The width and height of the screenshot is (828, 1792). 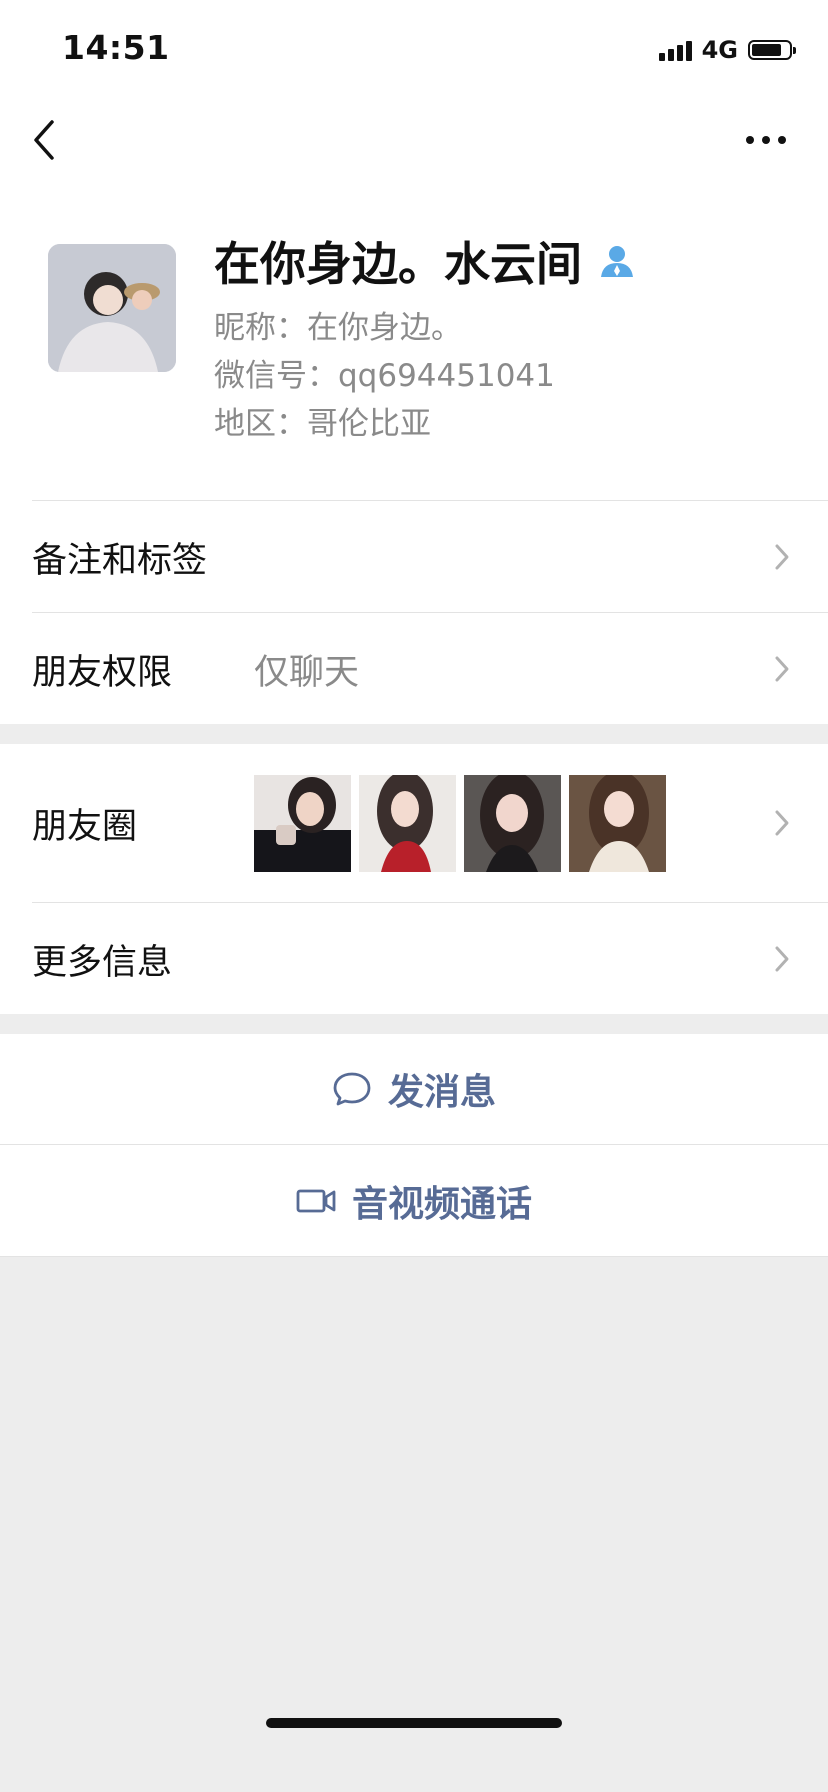 I want to click on signal-icon, so click(x=675, y=50).